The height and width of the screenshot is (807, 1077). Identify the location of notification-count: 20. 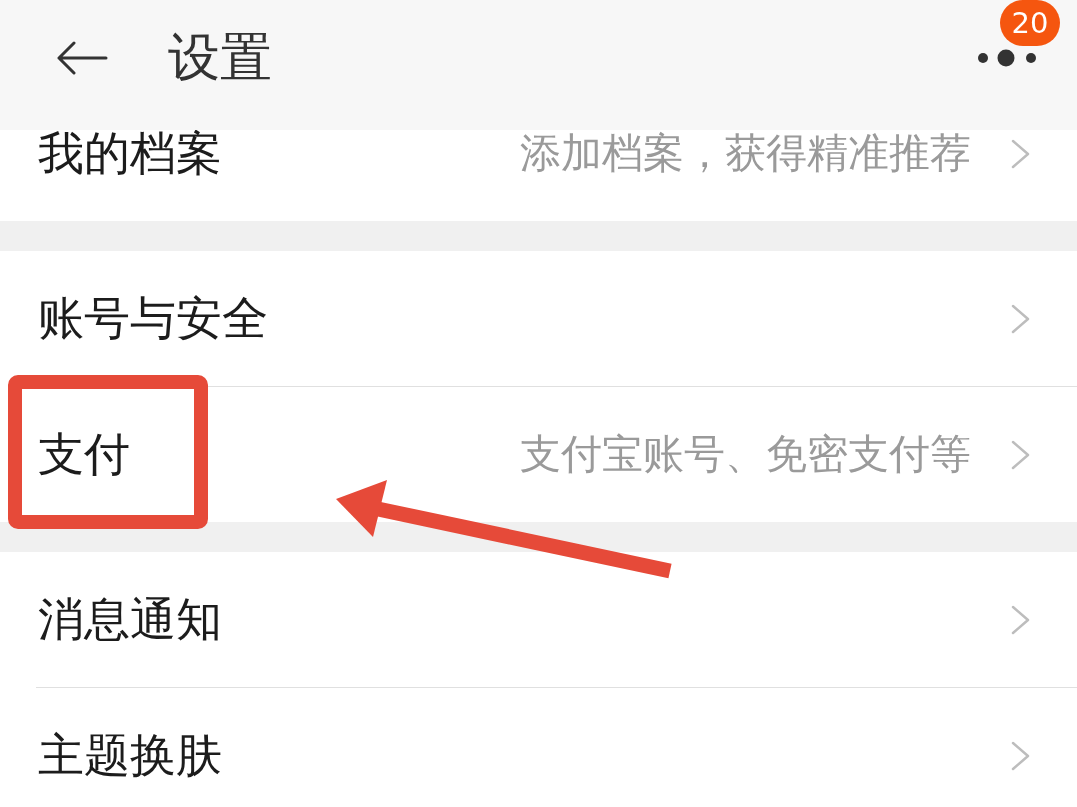
(1030, 23).